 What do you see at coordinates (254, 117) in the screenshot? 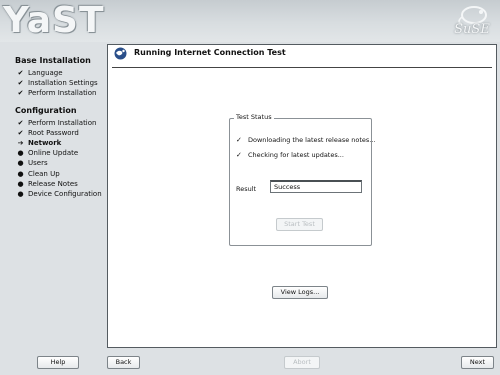
I see `group-title: Test Status` at bounding box center [254, 117].